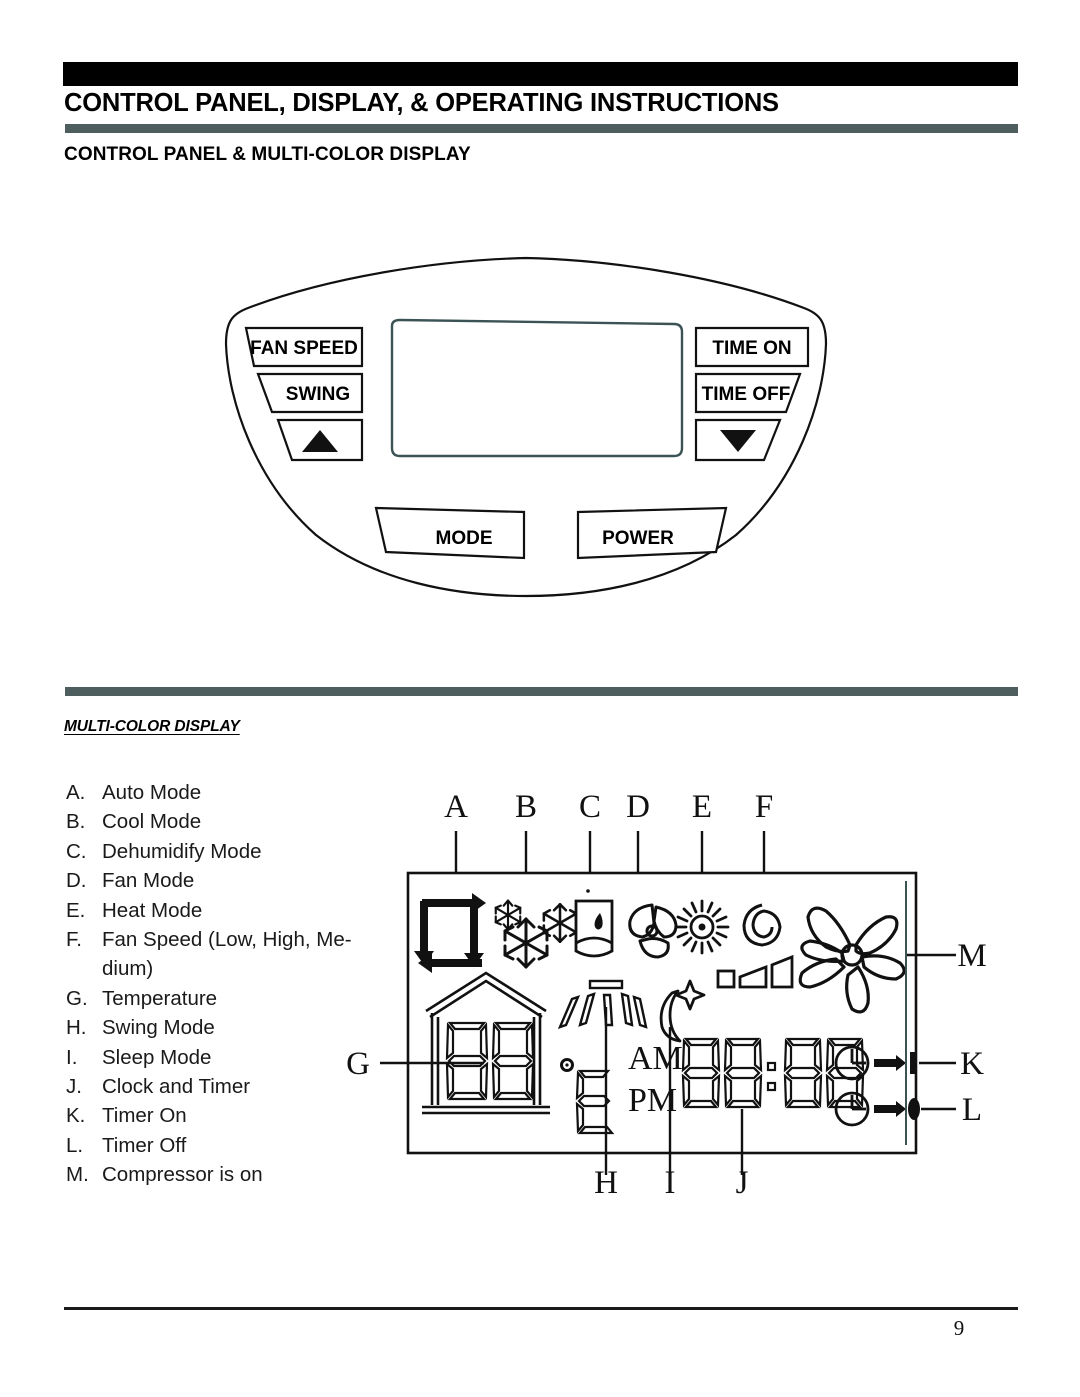  What do you see at coordinates (231, 998) in the screenshot?
I see `list-item: G. Temperature` at bounding box center [231, 998].